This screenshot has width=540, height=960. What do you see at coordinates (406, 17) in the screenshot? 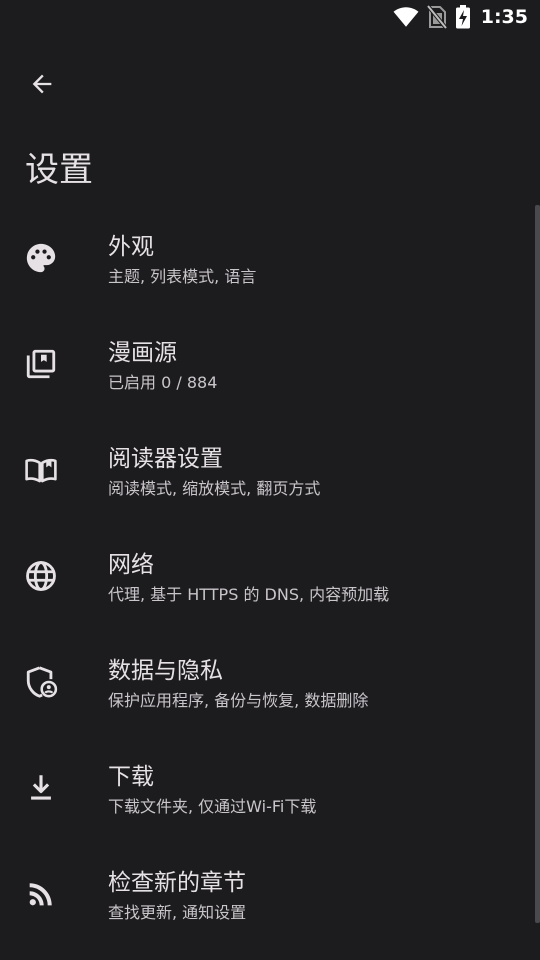
I see `wifi-icon` at bounding box center [406, 17].